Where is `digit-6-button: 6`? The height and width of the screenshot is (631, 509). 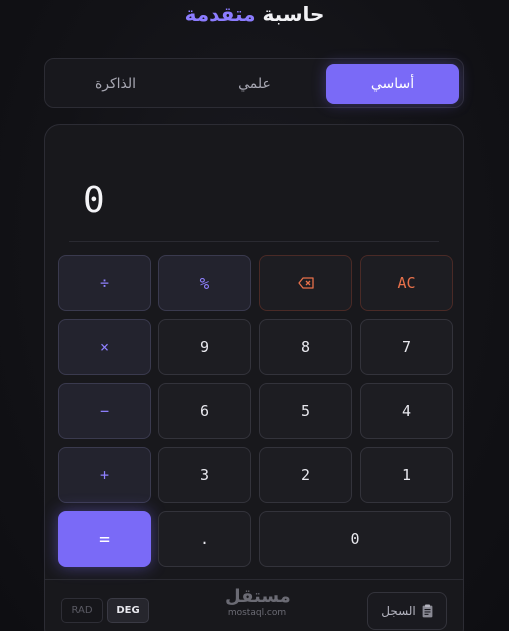 digit-6-button: 6 is located at coordinates (204, 411).